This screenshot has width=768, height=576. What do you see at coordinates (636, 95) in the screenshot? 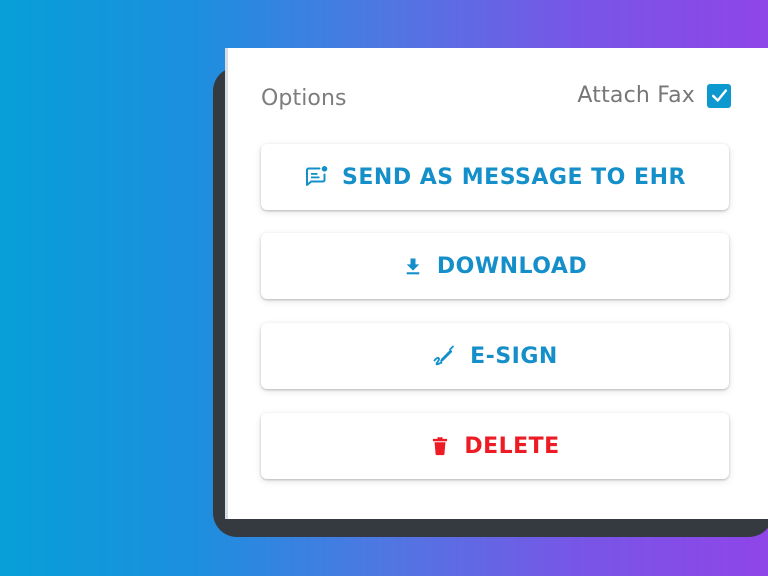
I see `attach-fax-label: Attach Fax` at bounding box center [636, 95].